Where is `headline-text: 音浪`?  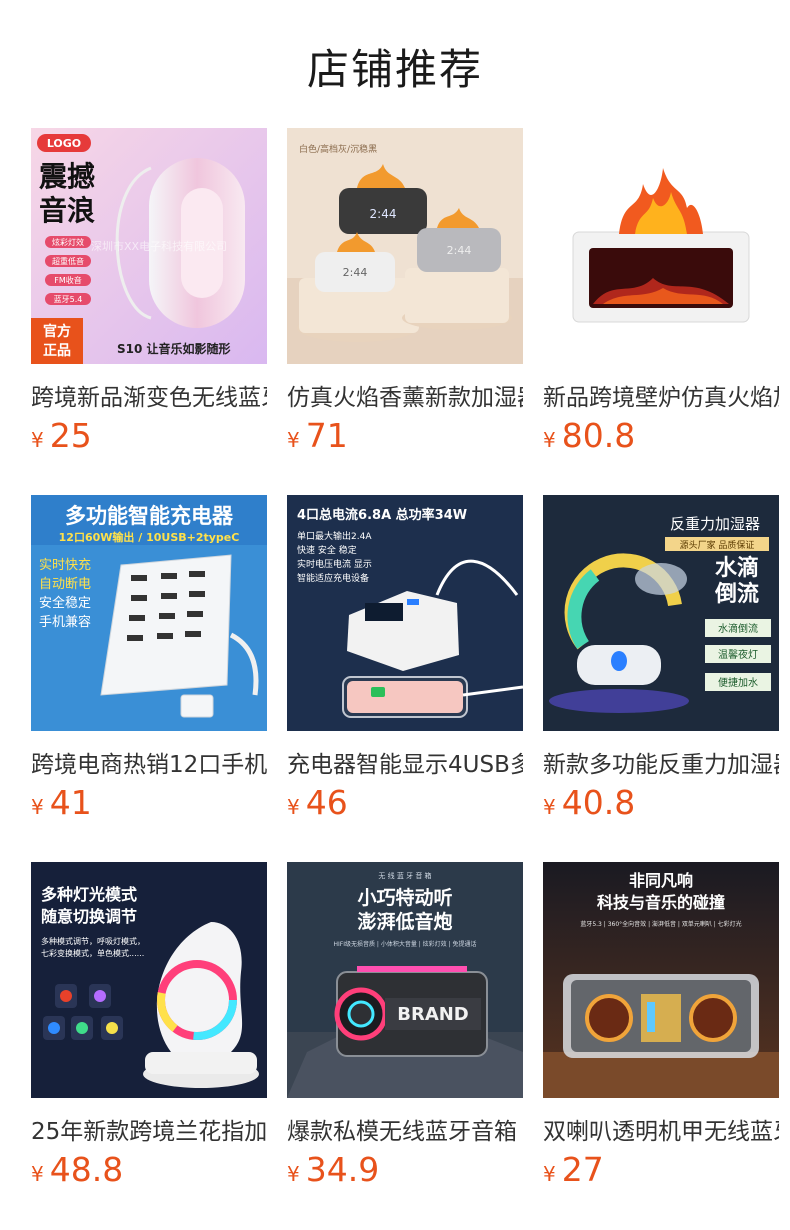
headline-text: 音浪 is located at coordinates (67, 210).